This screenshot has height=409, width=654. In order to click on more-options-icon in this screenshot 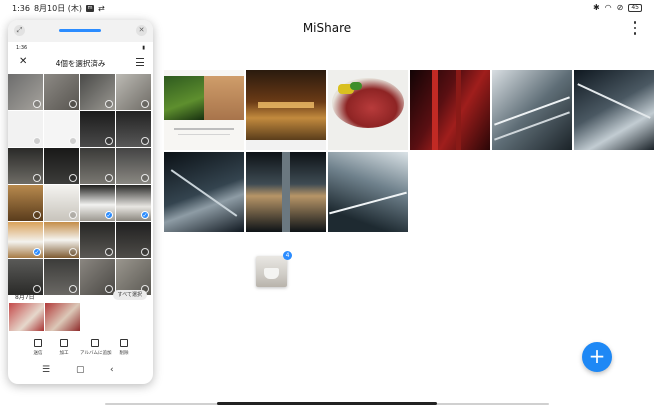, I will do `click(635, 28)`.